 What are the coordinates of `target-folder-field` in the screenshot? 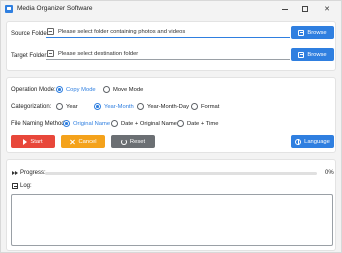 It's located at (168, 54).